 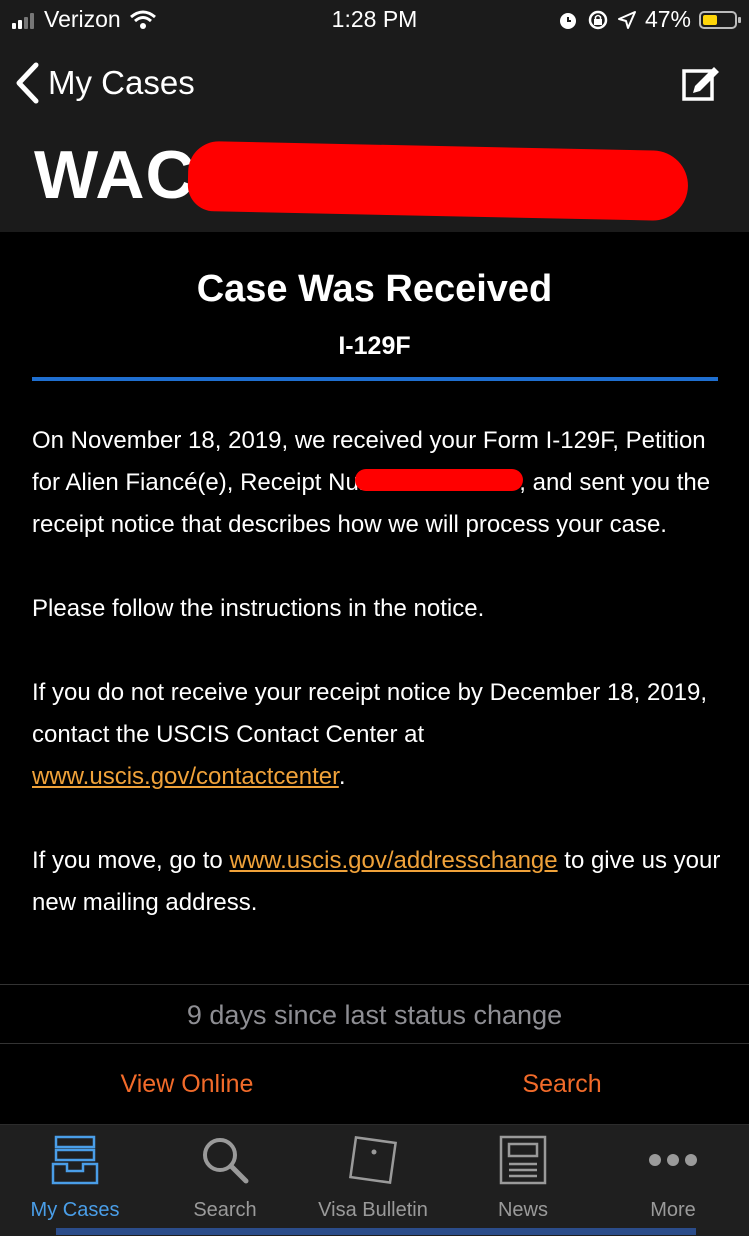 I want to click on tab-label: News, so click(x=522, y=1210).